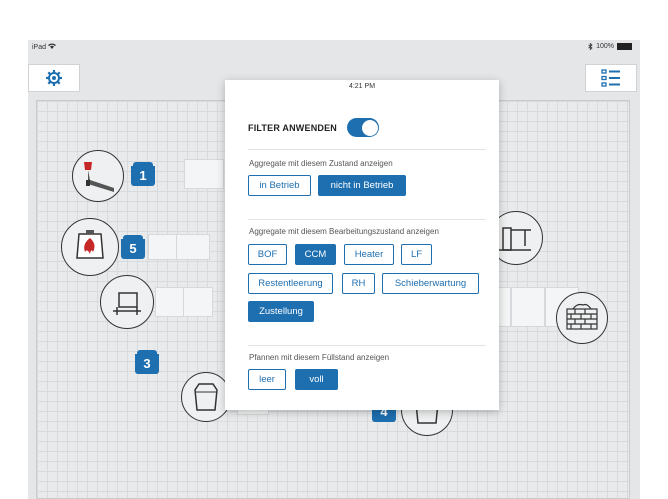 Image resolution: width=668 pixels, height=499 pixels. I want to click on filter-apply-label: FILTER ANWENDEN, so click(292, 127).